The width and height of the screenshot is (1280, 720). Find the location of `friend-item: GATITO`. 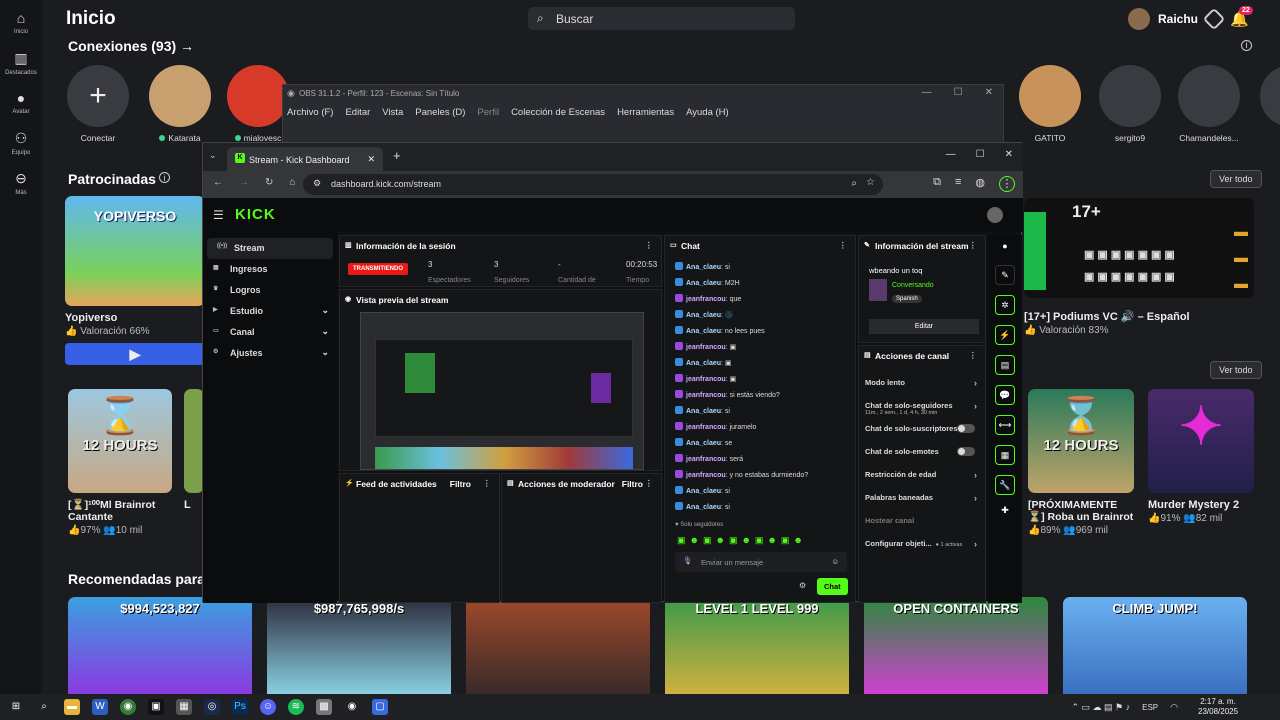

friend-item: GATITO is located at coordinates (1050, 104).